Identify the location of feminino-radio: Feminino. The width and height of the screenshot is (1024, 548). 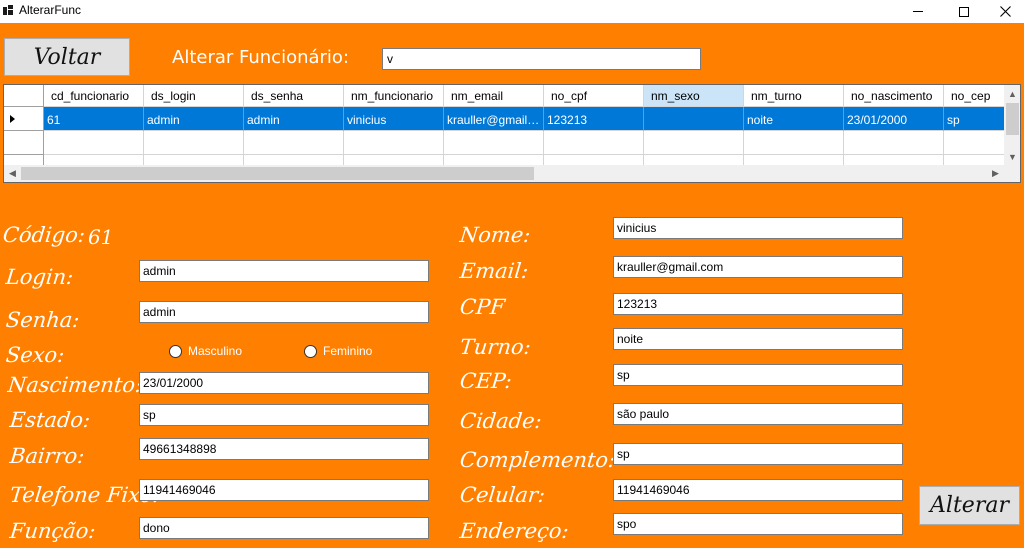
(338, 351).